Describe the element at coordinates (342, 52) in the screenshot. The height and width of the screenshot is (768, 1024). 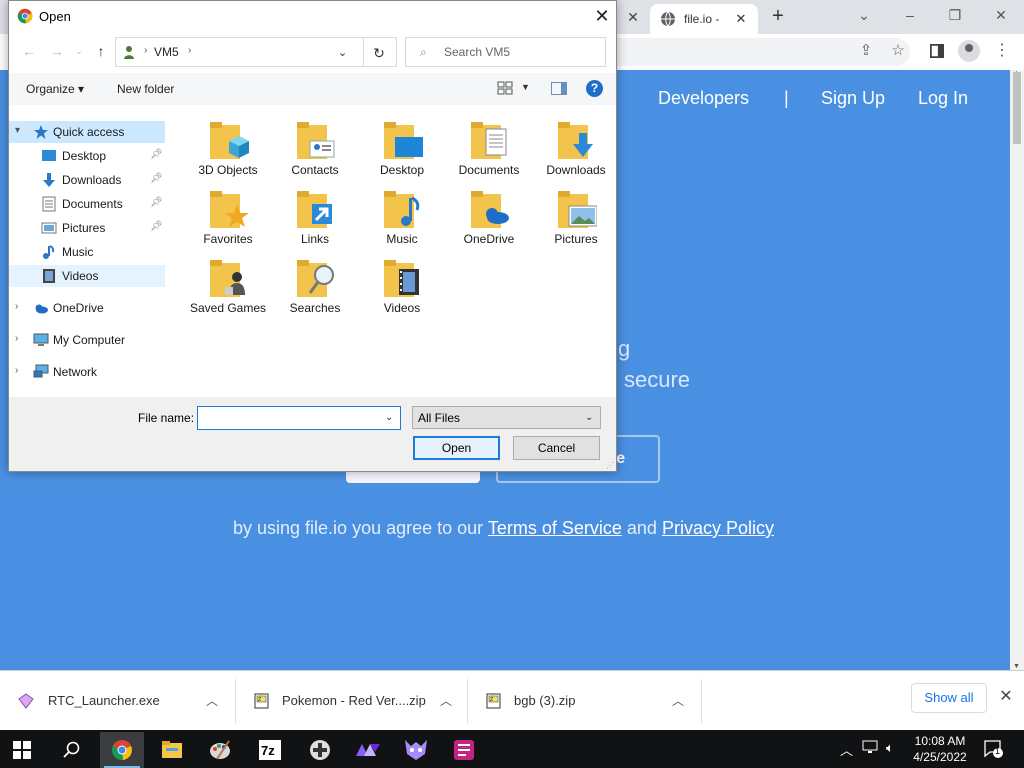
I see `address-dropdown-icon: ⌄` at that location.